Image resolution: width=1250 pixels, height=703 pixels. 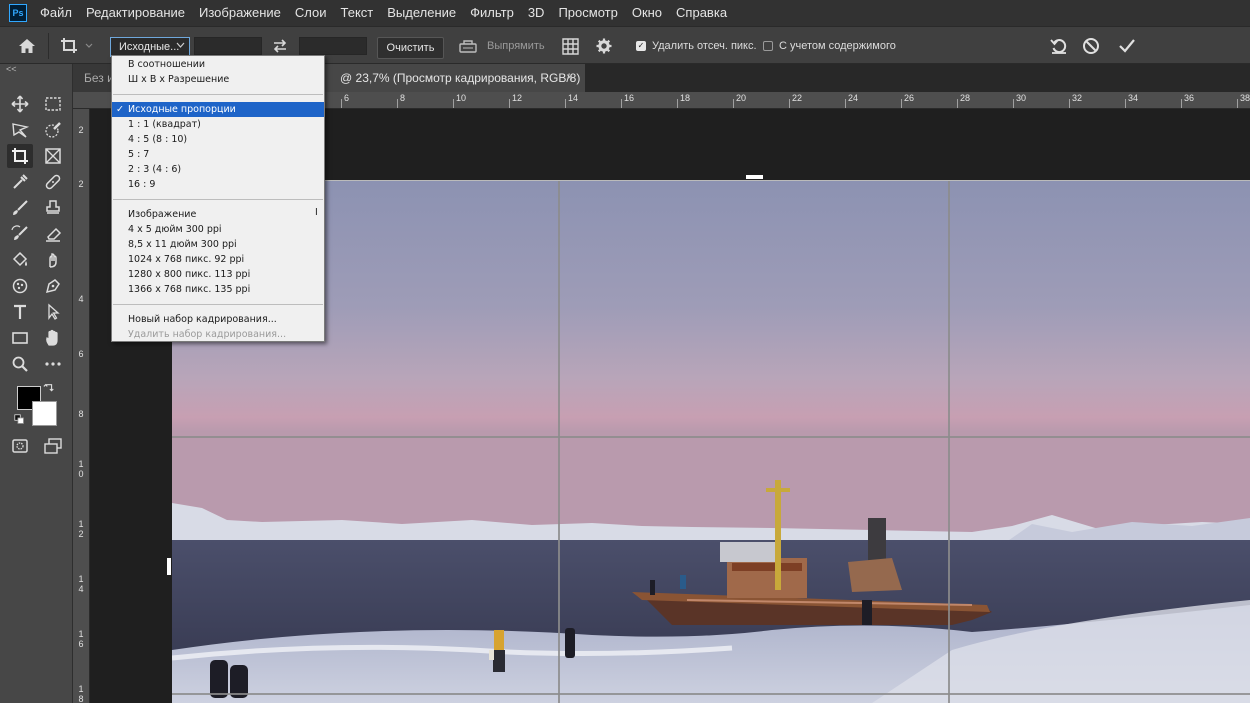 What do you see at coordinates (829, 46) in the screenshot?
I see `content-aware-checkbox: С учетом содержимого` at bounding box center [829, 46].